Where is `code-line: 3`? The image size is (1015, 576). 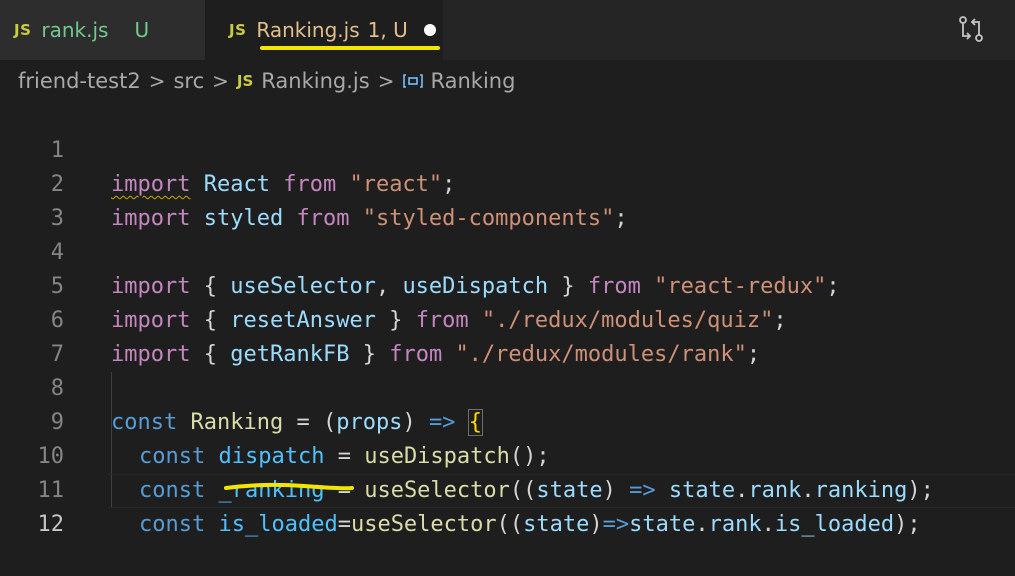
code-line: 3 is located at coordinates (507, 199).